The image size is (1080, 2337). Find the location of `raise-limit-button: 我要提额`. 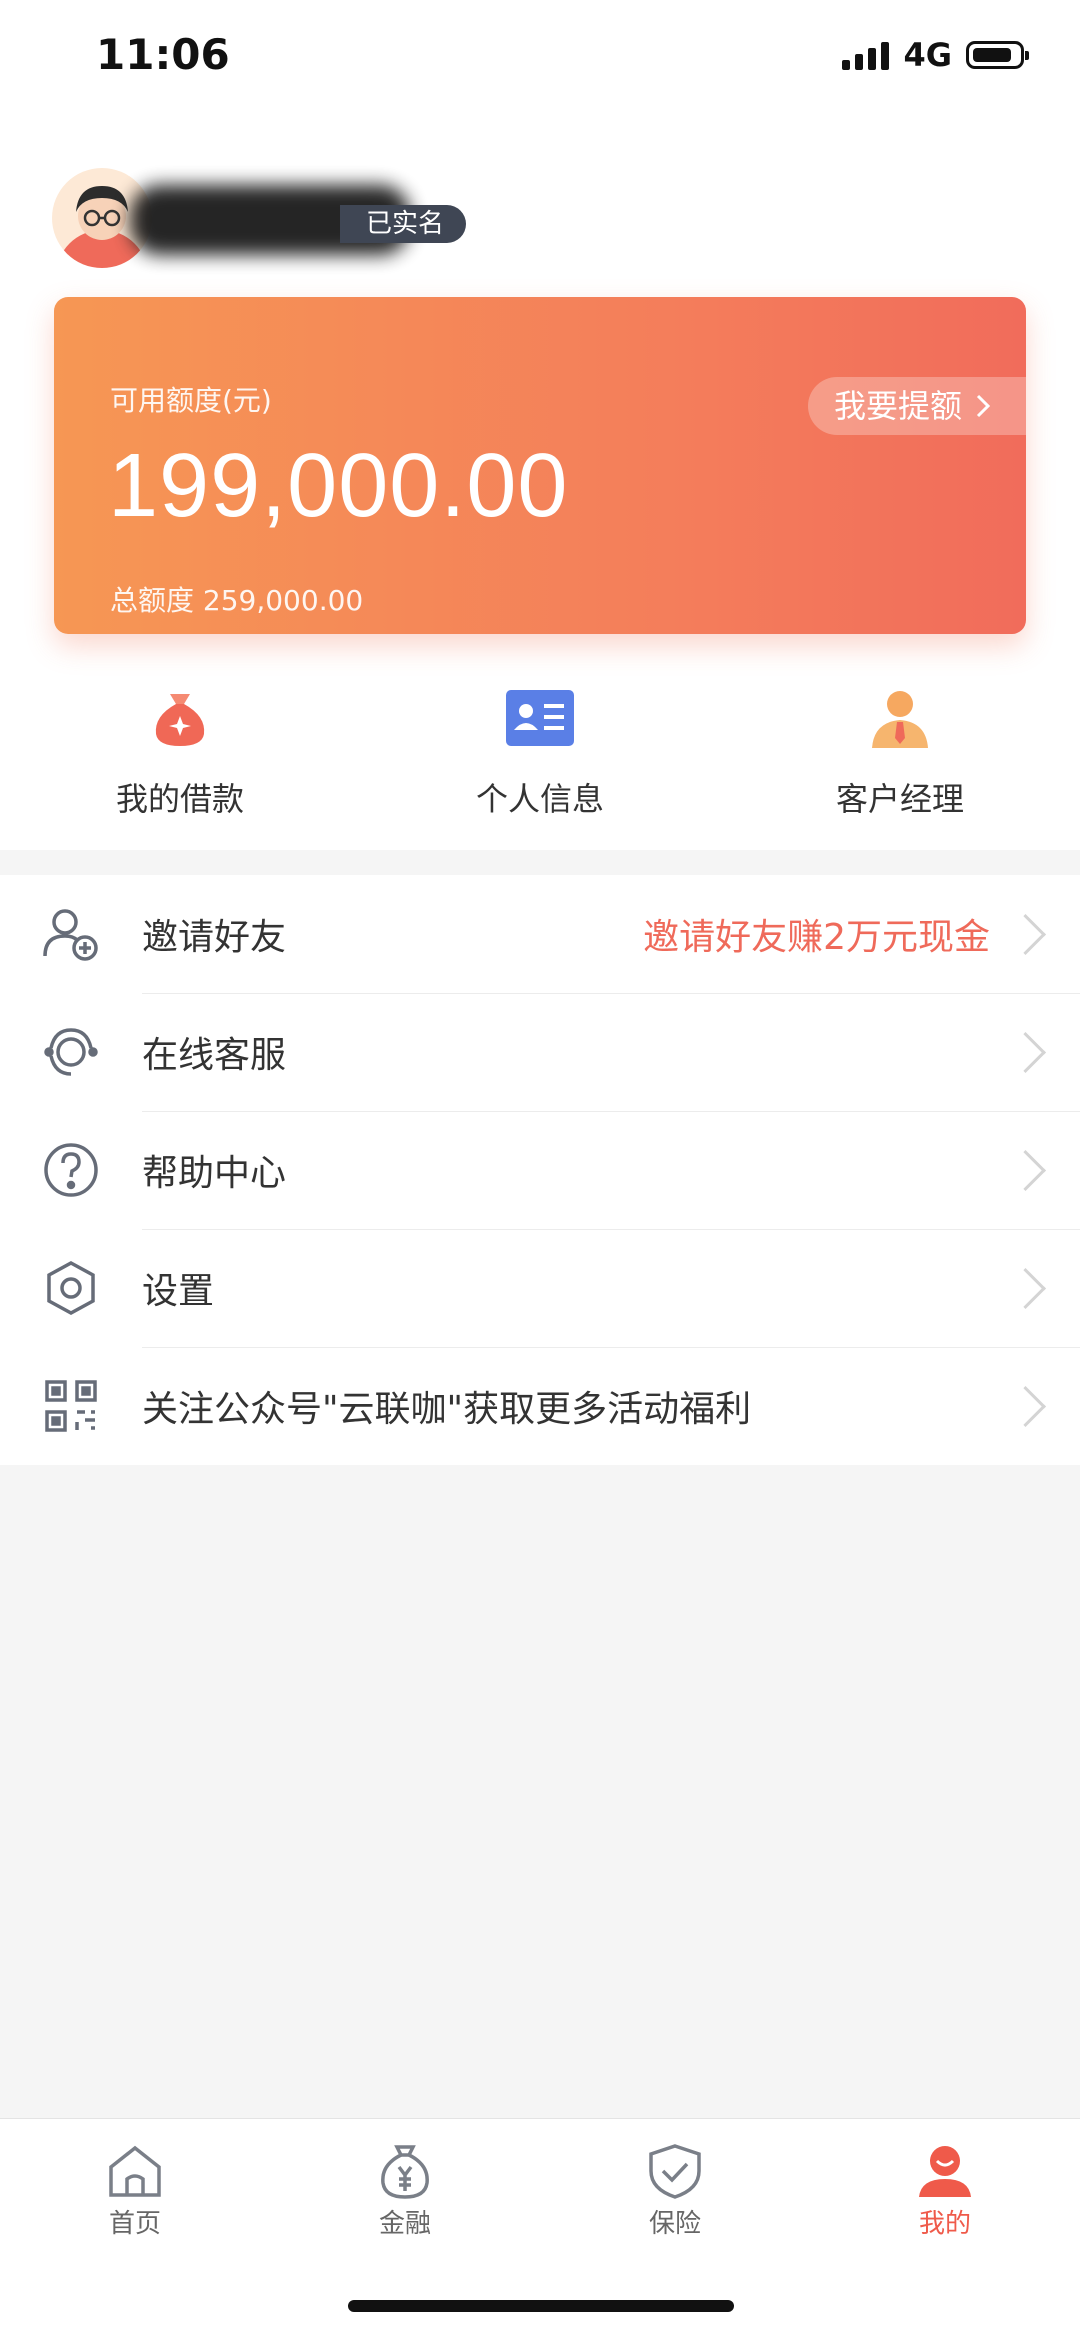

raise-limit-button: 我要提额 is located at coordinates (916, 406).